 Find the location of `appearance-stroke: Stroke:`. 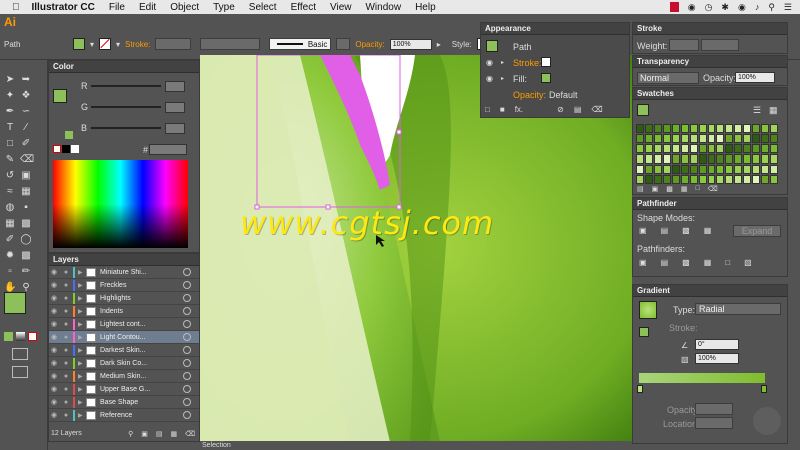

appearance-stroke: Stroke: is located at coordinates (527, 63).